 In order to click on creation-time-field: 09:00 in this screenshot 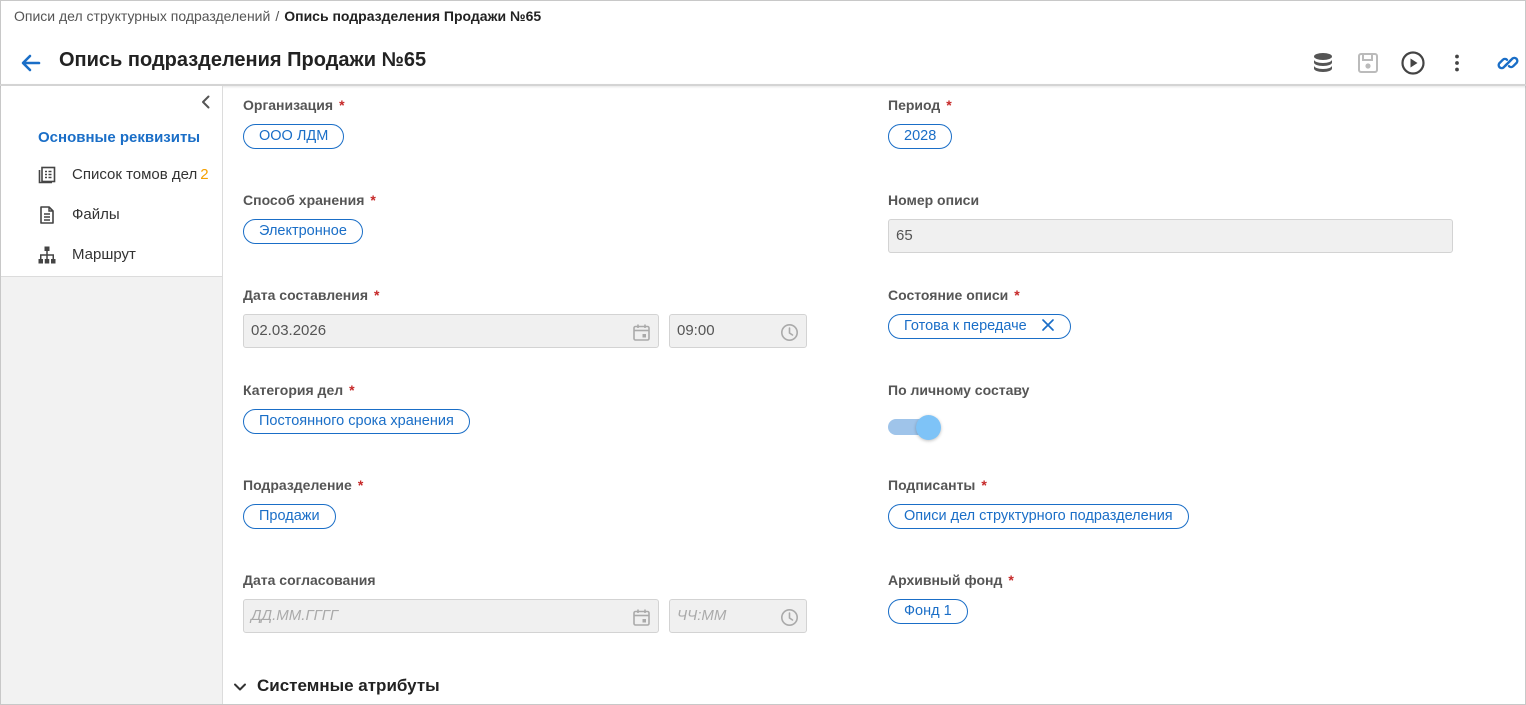, I will do `click(738, 331)`.